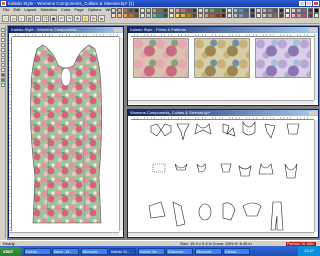 The height and width of the screenshot is (256, 320). I want to click on copy-icon: ❐, so click(45, 18).